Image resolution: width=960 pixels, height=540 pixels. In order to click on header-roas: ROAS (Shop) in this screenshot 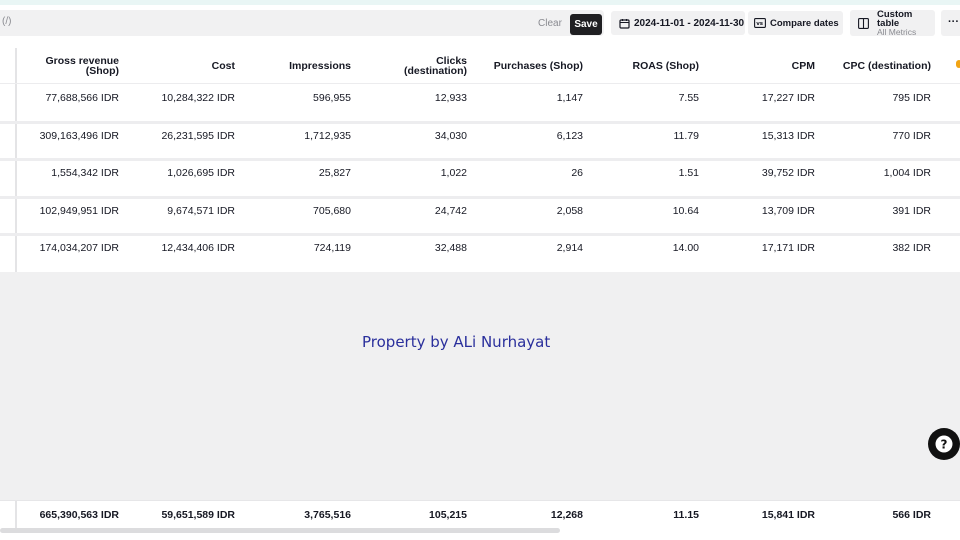, I will do `click(641, 66)`.